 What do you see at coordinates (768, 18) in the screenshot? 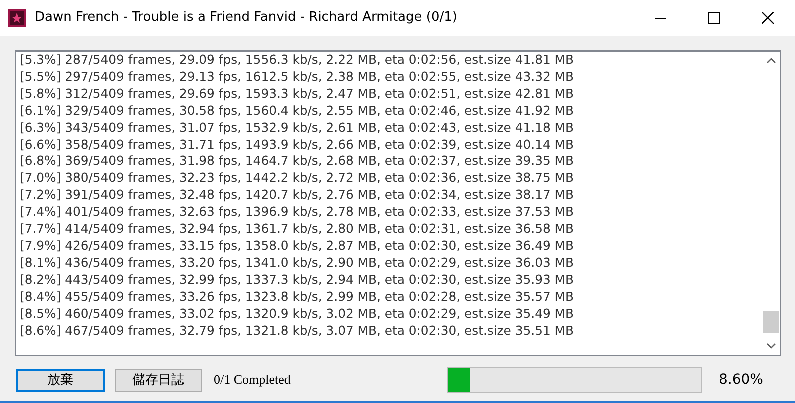
I see `close-icon` at bounding box center [768, 18].